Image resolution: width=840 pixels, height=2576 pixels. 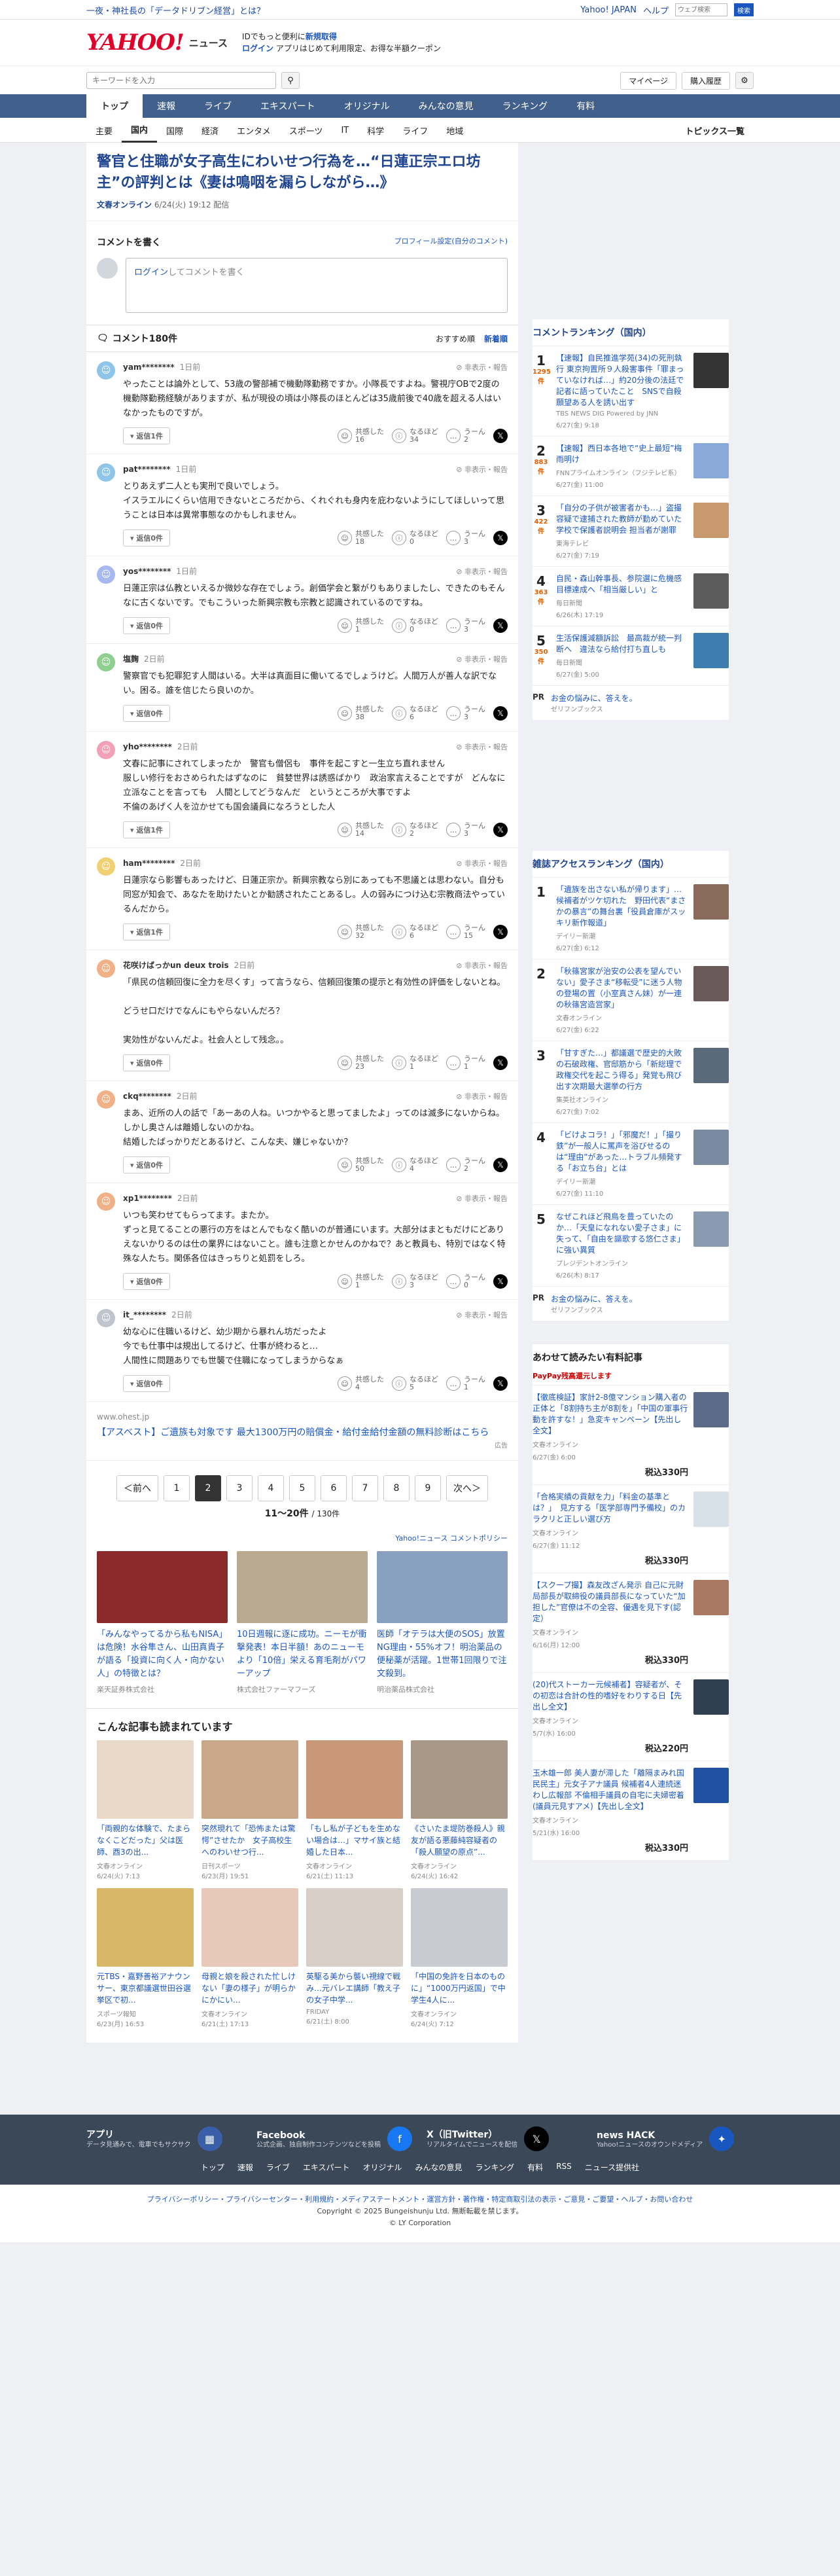 What do you see at coordinates (326, 2167) in the screenshot?
I see `footer-nav-link: エキスパート` at bounding box center [326, 2167].